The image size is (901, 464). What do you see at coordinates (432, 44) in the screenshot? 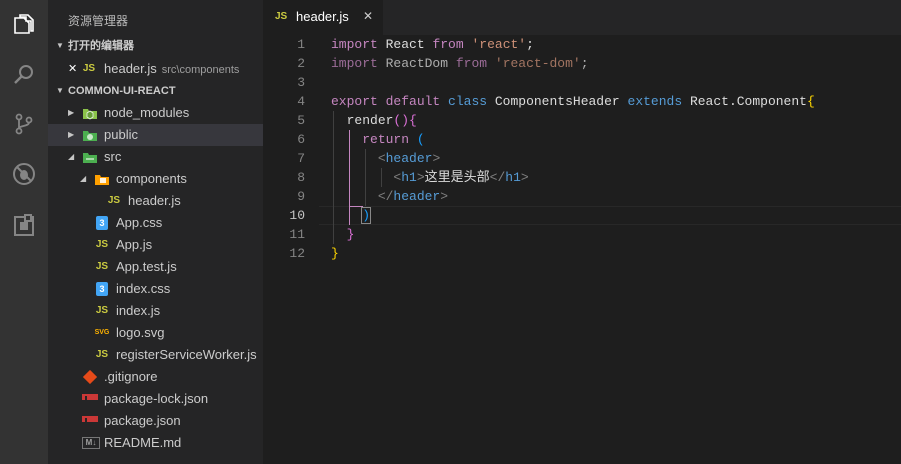
I see `code-line-1: import React from 'react';` at bounding box center [432, 44].